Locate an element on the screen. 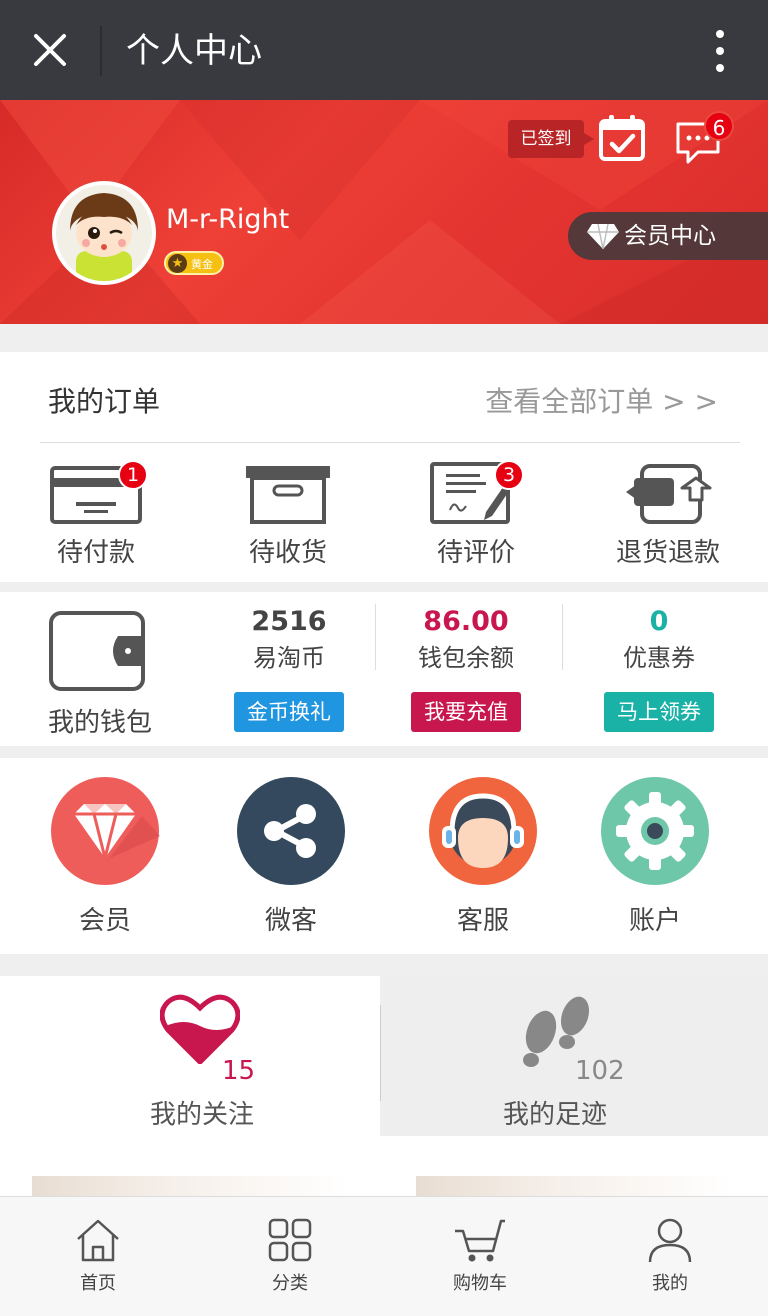 The width and height of the screenshot is (768, 1316). avatar-image is located at coordinates (104, 233).